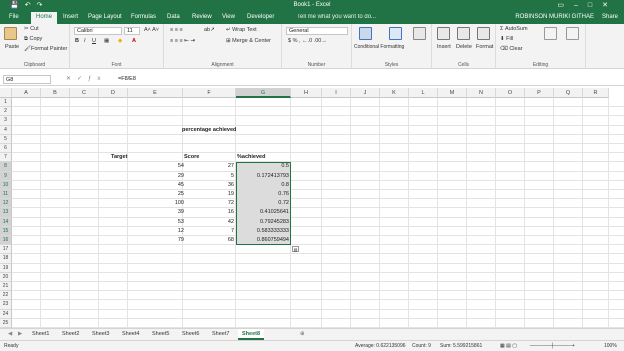 This screenshot has height=351, width=624. What do you see at coordinates (70, 334) in the screenshot?
I see `sheet-tab-2: Sheet2` at bounding box center [70, 334].